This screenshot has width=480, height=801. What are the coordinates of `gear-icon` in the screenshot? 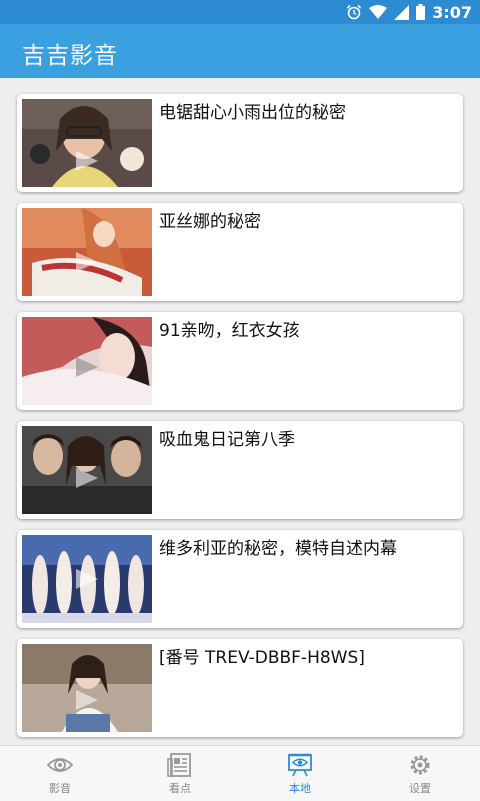 It's located at (420, 765).